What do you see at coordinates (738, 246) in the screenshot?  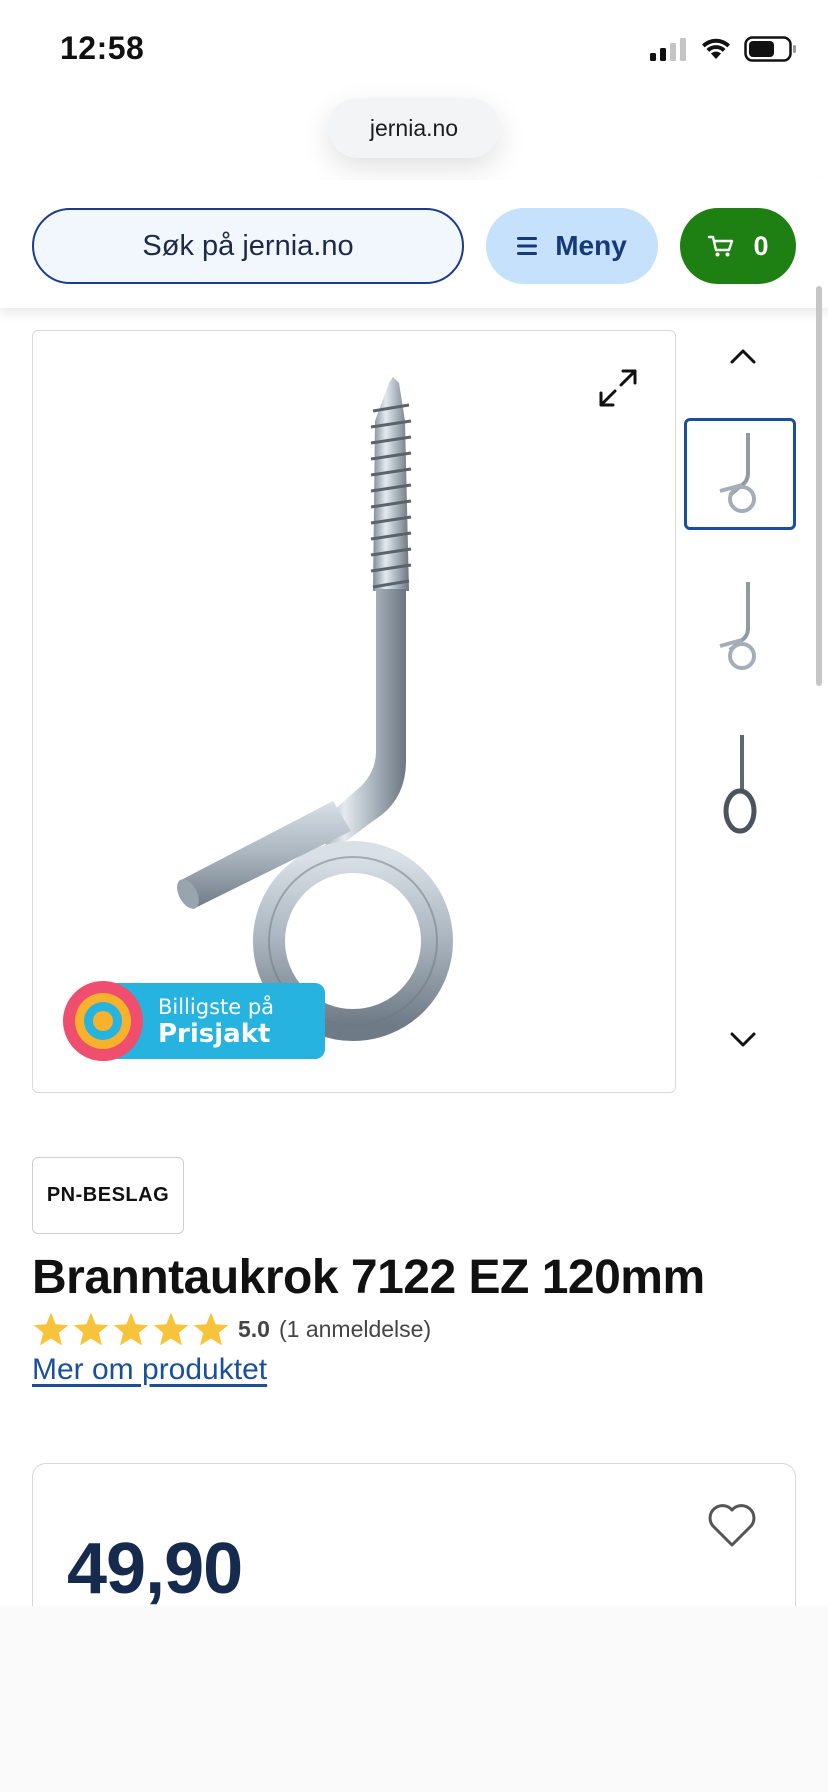 I see `cart-button: 0` at bounding box center [738, 246].